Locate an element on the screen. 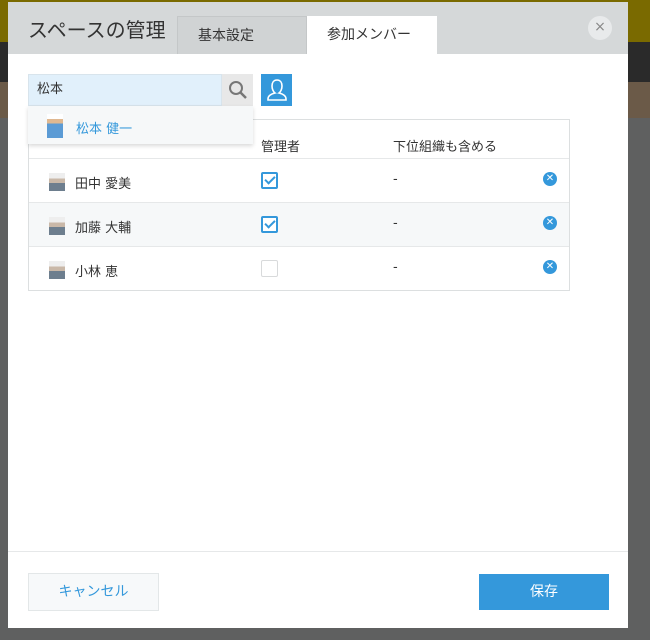 This screenshot has height=640, width=650. tab-basic-settings: 基本設定 is located at coordinates (242, 35).